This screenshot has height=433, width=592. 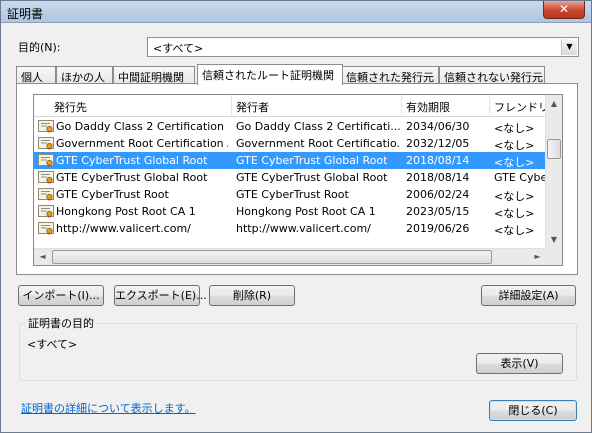 I want to click on cell-expiration: 2019/06/26, so click(x=438, y=228).